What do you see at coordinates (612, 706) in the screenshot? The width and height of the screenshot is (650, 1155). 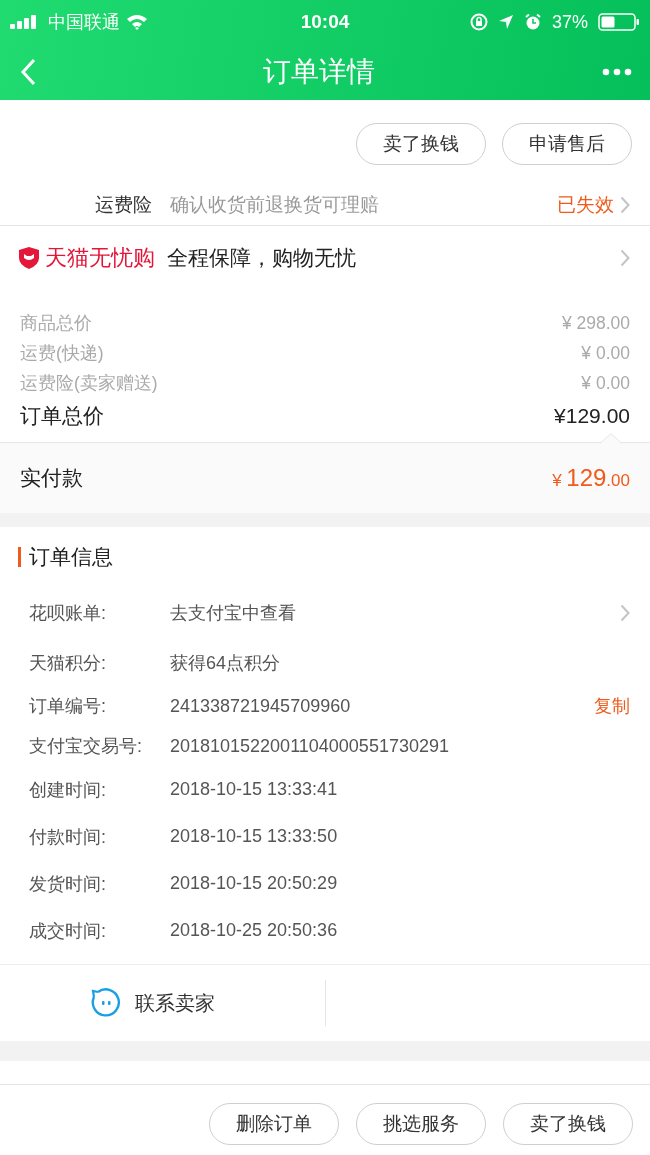 I see `copy-link: 复制` at bounding box center [612, 706].